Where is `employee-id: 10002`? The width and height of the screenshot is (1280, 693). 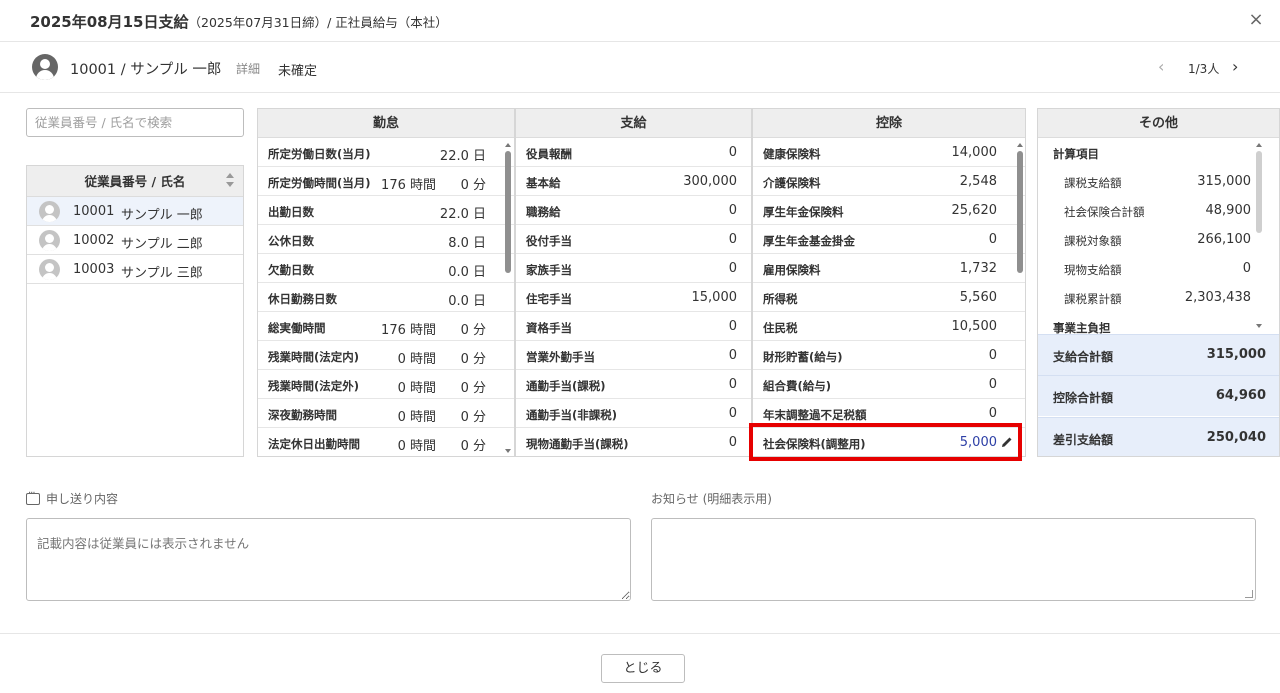
employee-id: 10002 is located at coordinates (94, 240).